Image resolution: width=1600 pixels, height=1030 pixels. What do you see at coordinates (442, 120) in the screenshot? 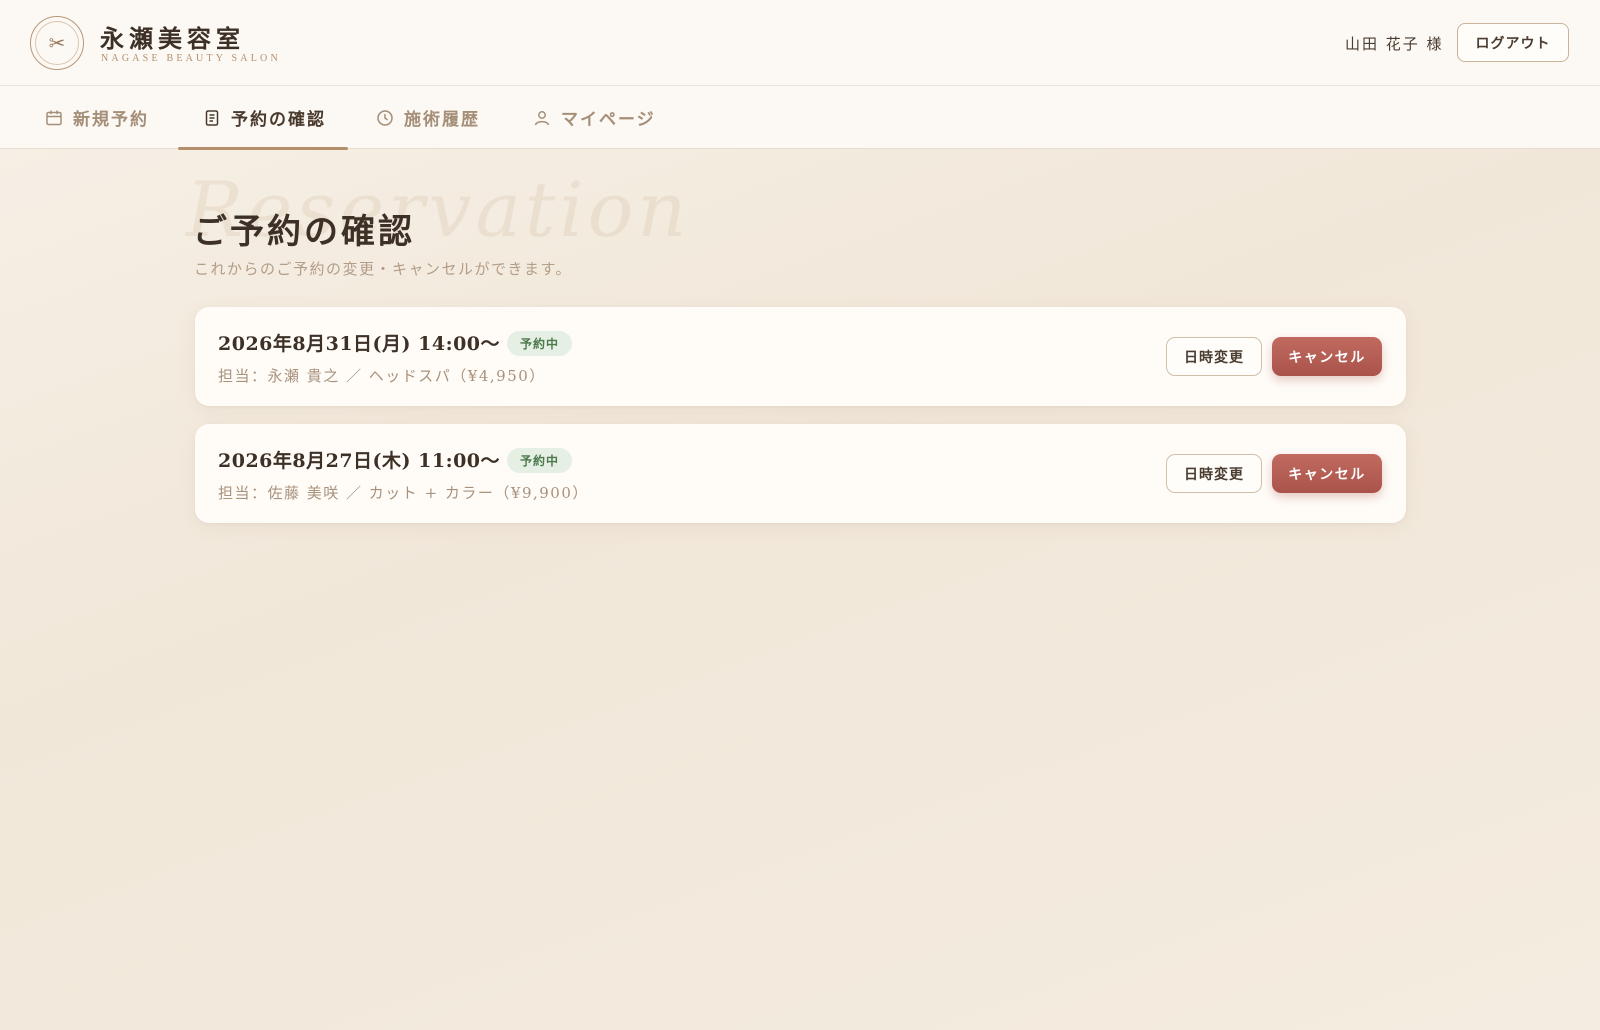
I see `nav-label: 施術履歴` at bounding box center [442, 120].